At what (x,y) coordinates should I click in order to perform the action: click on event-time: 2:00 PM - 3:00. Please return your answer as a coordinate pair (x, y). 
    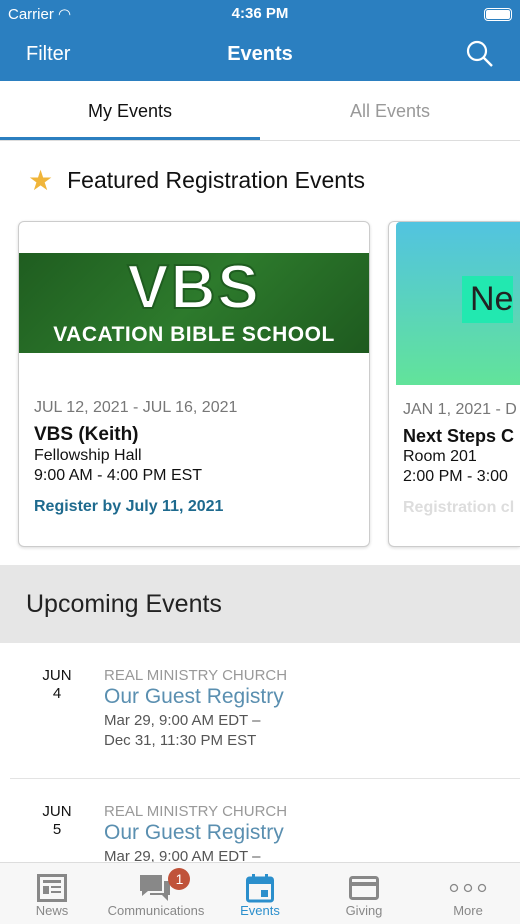
    Looking at the image, I should click on (455, 476).